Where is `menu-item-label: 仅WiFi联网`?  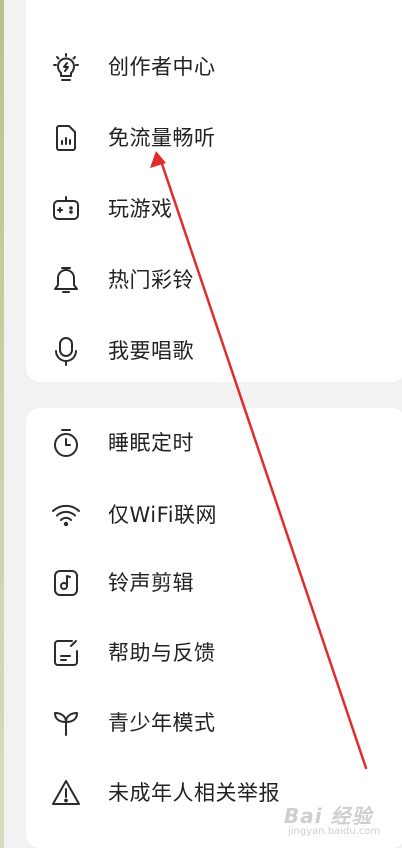
menu-item-label: 仅WiFi联网 is located at coordinates (163, 515).